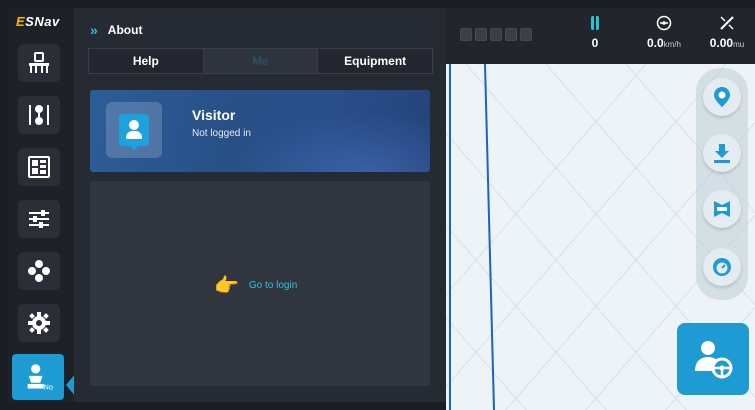 The height and width of the screenshot is (410, 755). Describe the element at coordinates (221, 133) in the screenshot. I see `login-status: Not logged in` at that location.